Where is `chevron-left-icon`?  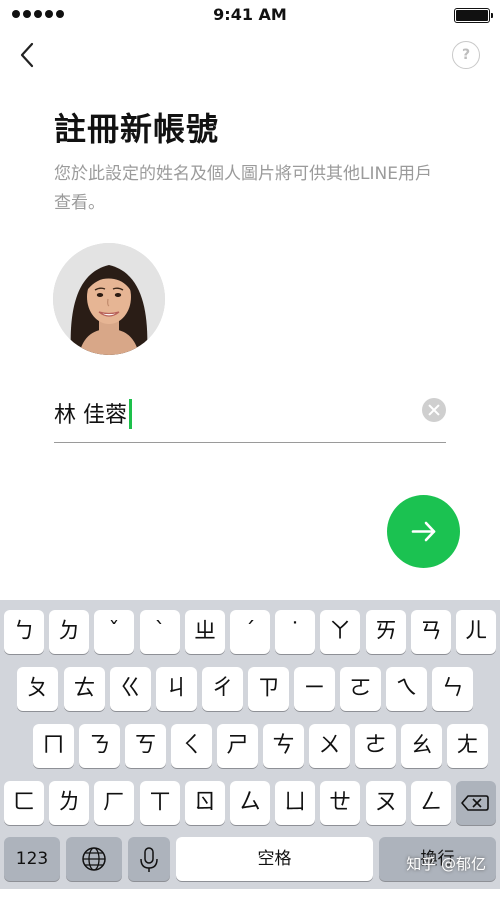
chevron-left-icon is located at coordinates (27, 55).